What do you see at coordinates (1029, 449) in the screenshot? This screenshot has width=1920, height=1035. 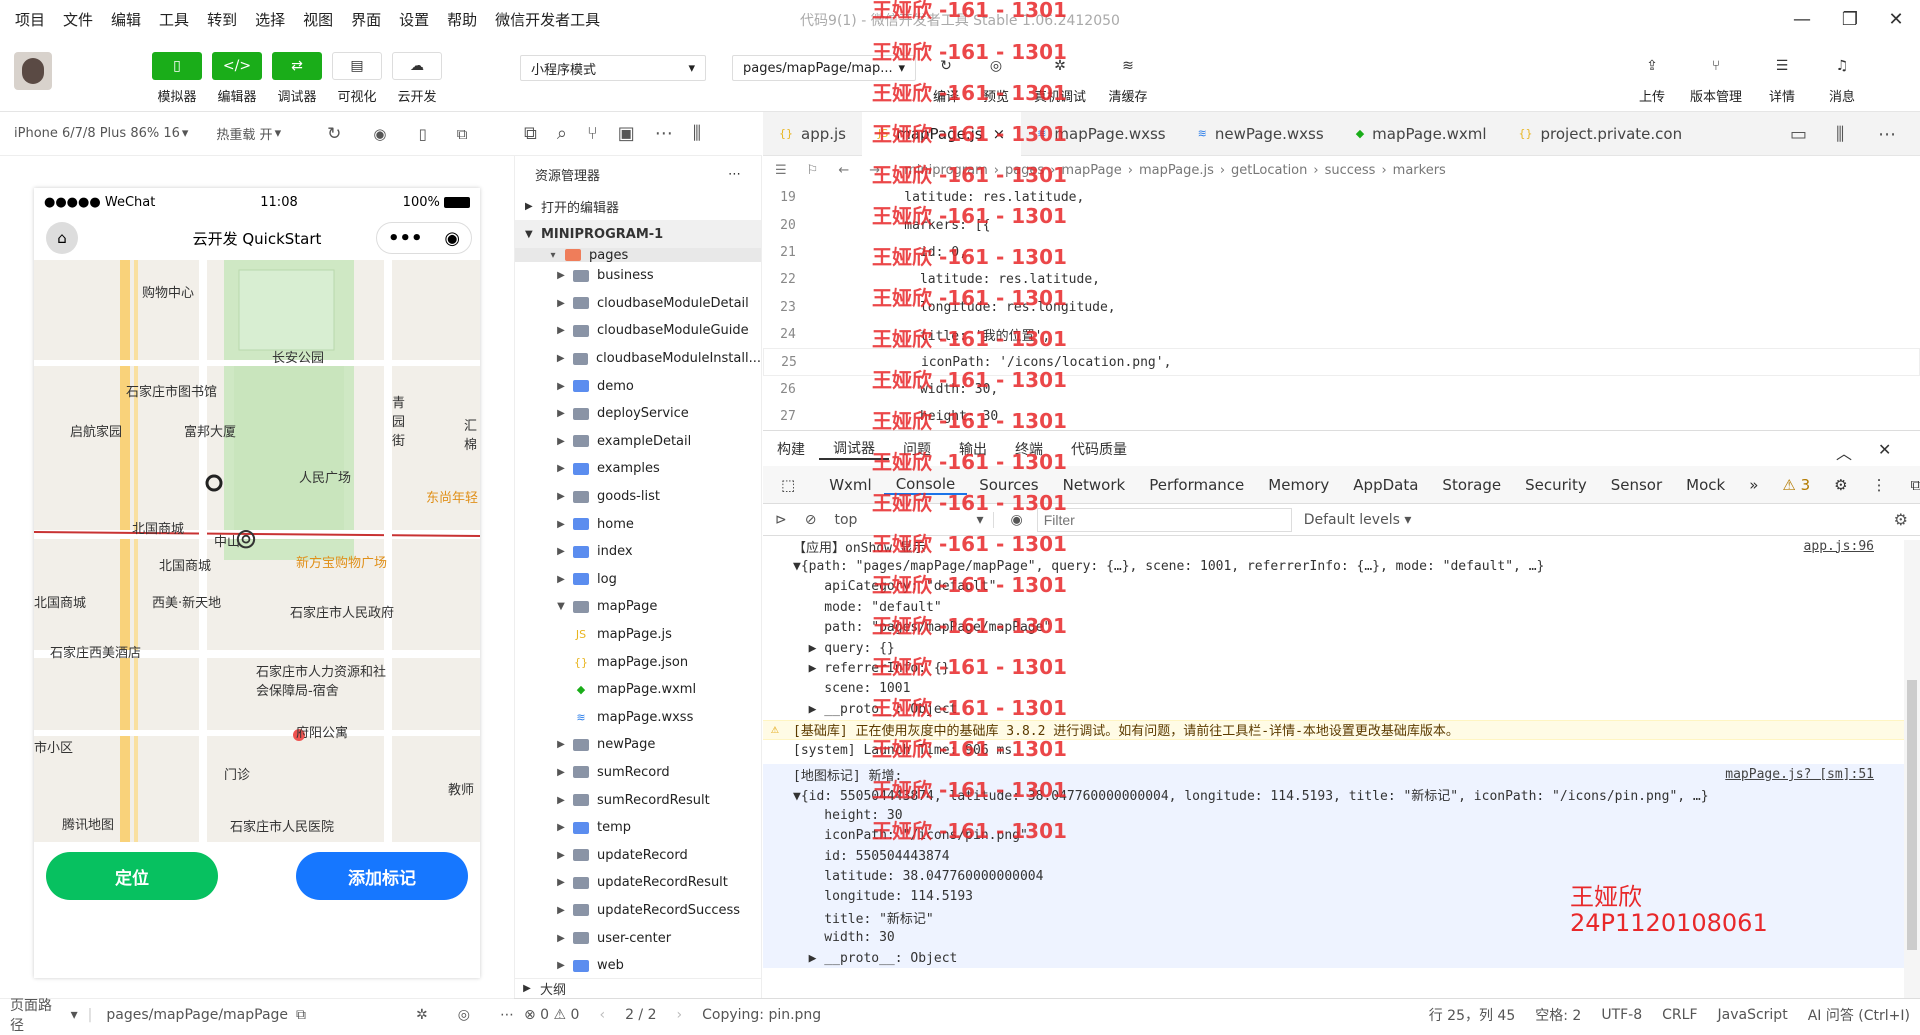 I see `devtools-tab: 终端` at bounding box center [1029, 449].